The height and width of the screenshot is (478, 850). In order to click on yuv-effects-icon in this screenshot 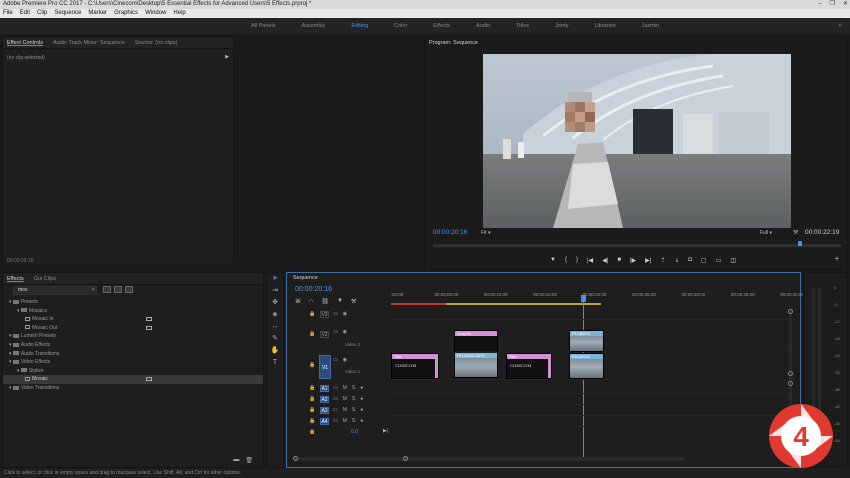, I will do `click(129, 289)`.